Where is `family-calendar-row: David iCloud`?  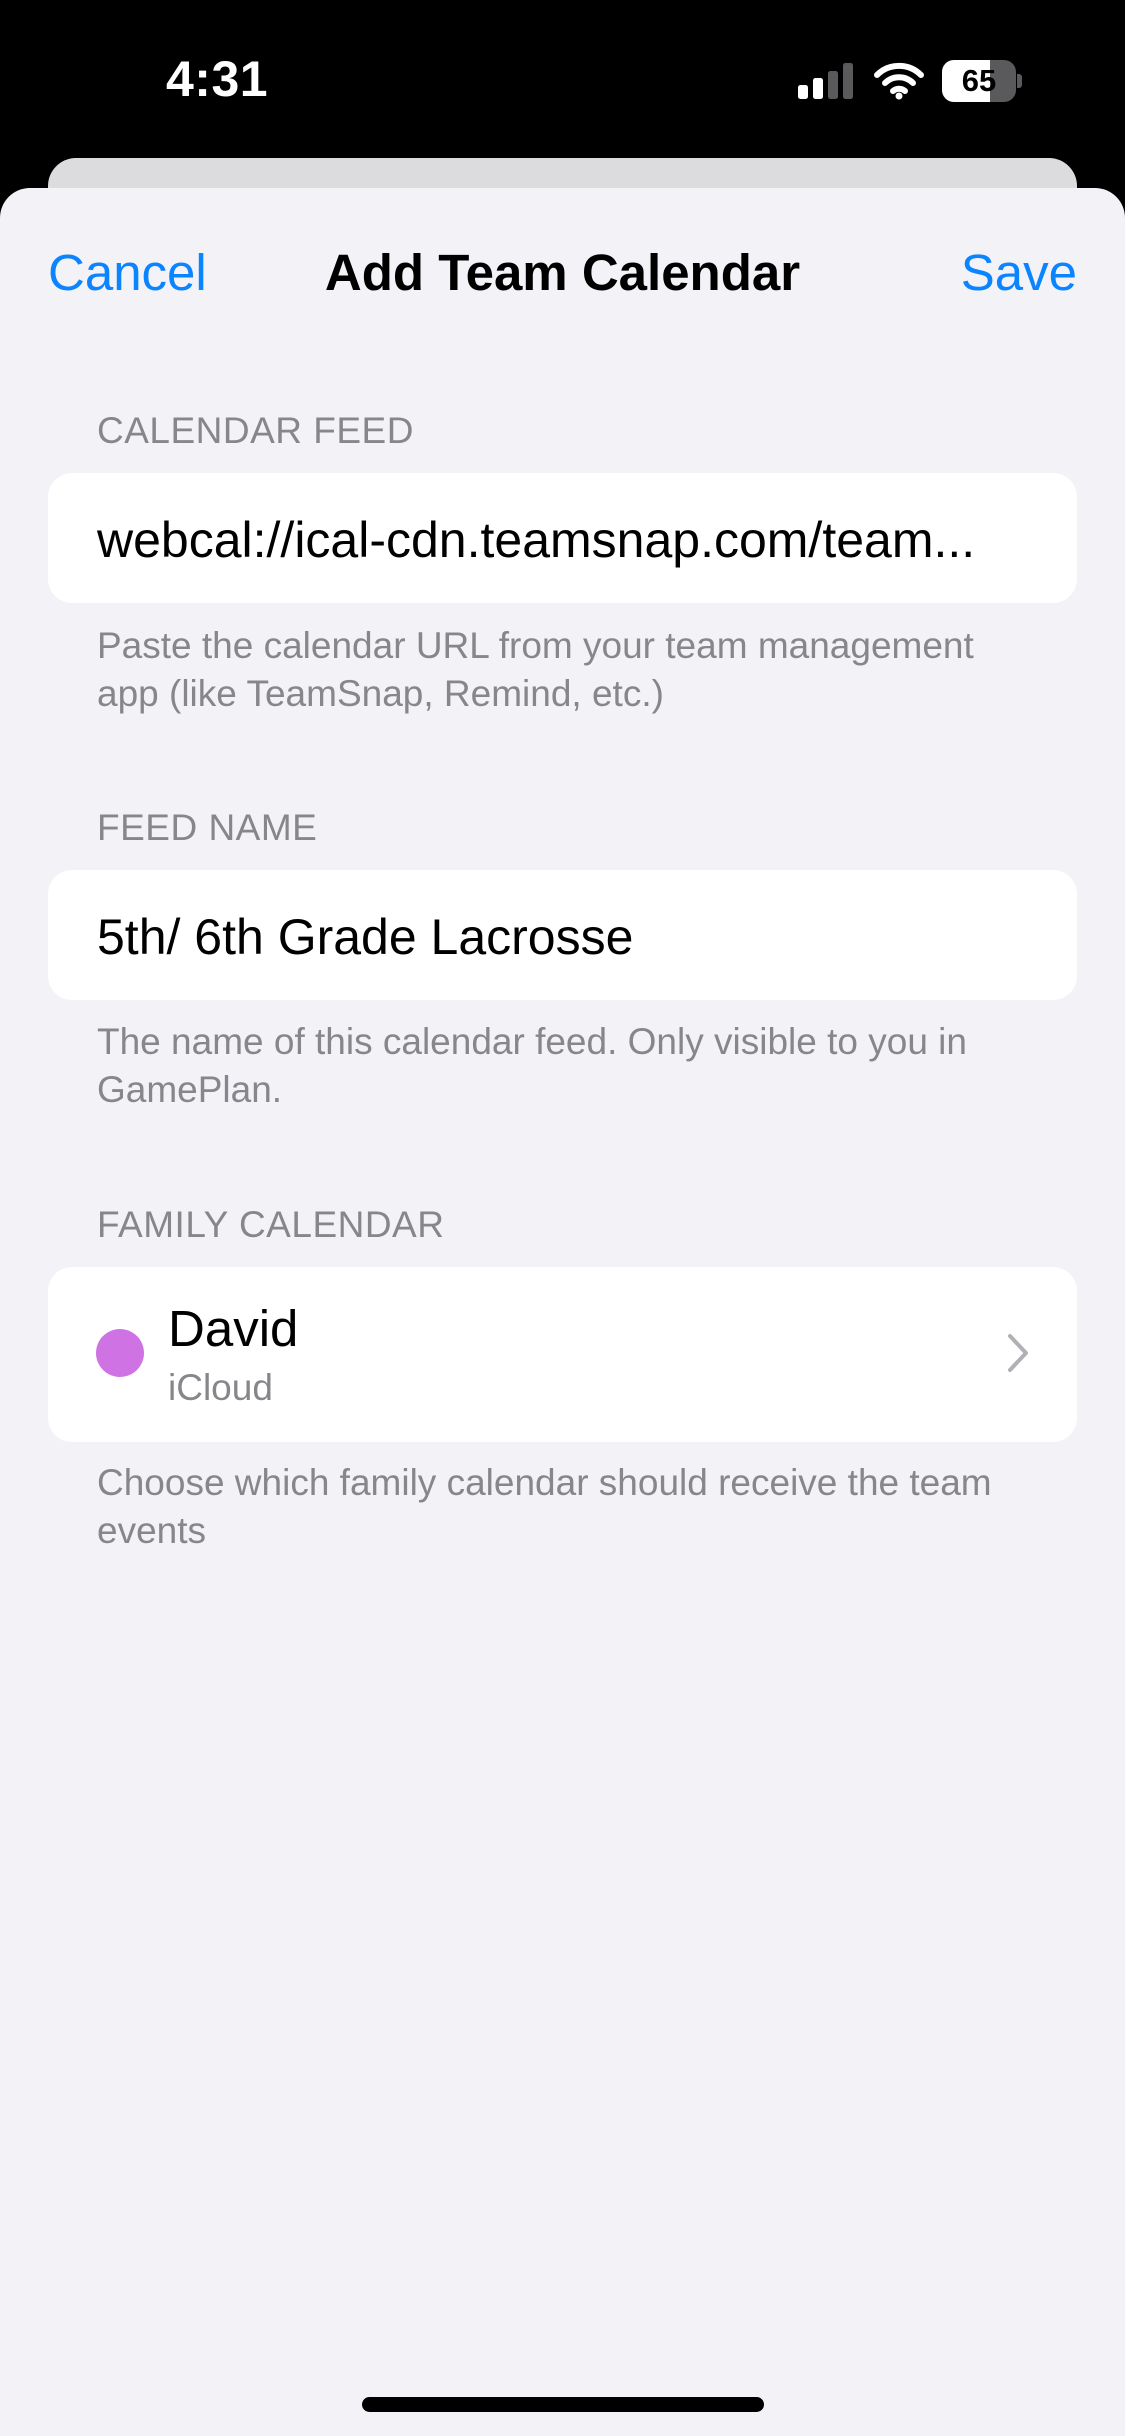
family-calendar-row: David iCloud is located at coordinates (562, 1354).